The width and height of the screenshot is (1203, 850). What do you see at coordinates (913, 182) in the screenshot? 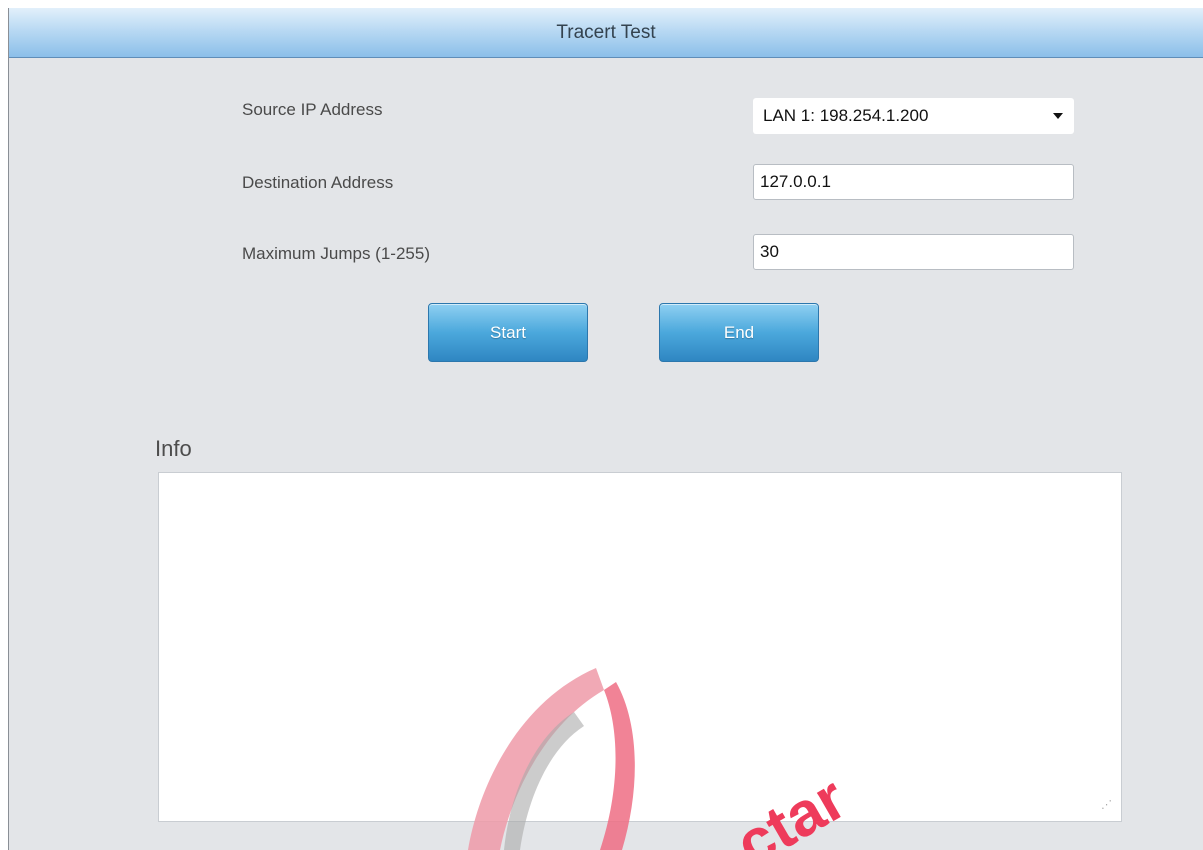
I see `destination-address-input` at bounding box center [913, 182].